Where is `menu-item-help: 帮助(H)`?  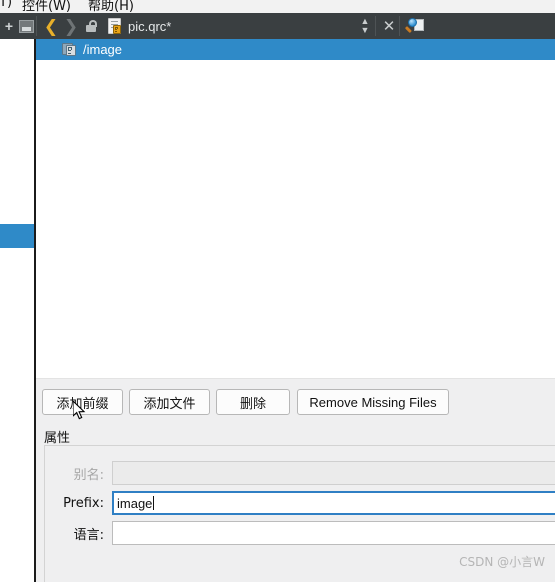 menu-item-help: 帮助(H) is located at coordinates (111, 6).